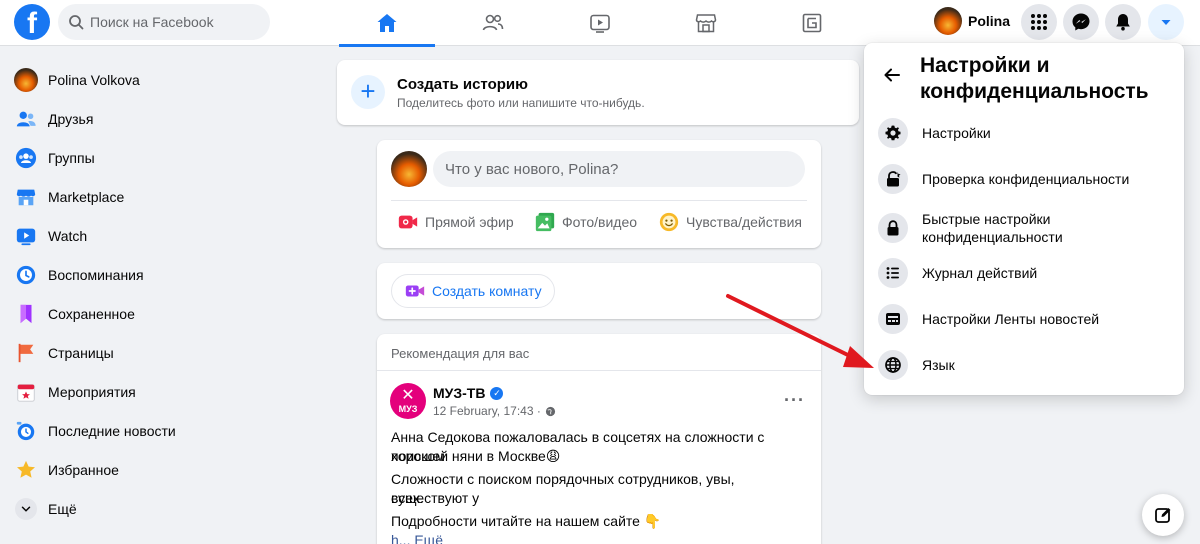  Describe the element at coordinates (112, 430) in the screenshot. I see `sidebar-item-label: Последние новости` at that location.